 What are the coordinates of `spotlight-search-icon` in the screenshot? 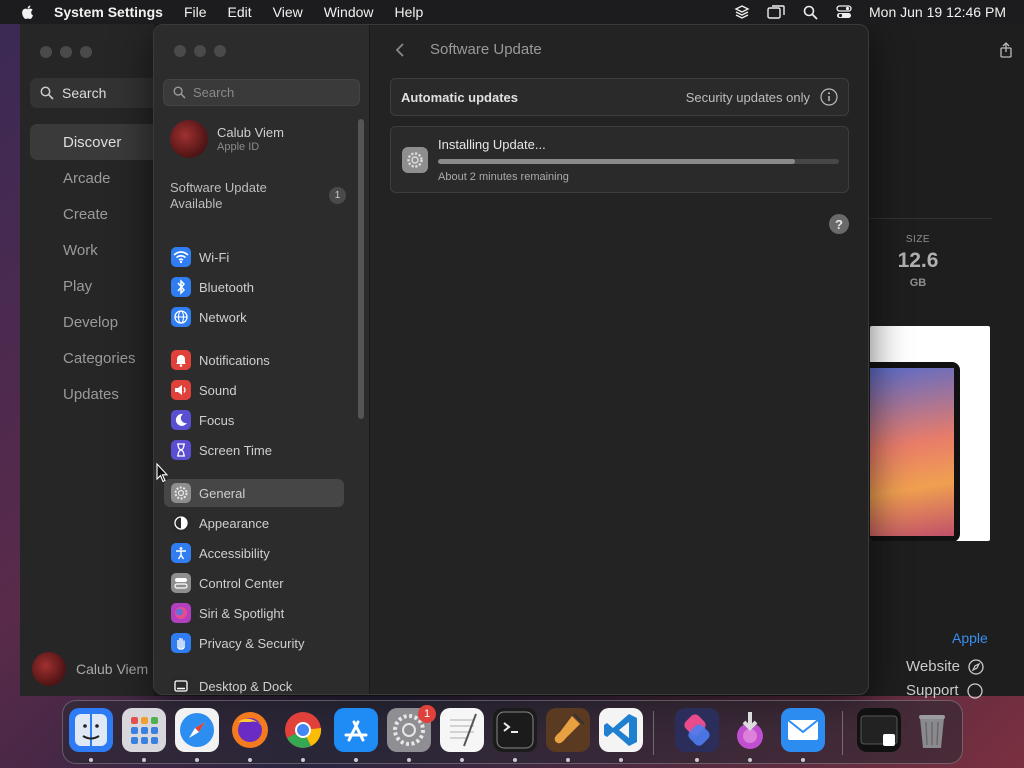 It's located at (810, 12).